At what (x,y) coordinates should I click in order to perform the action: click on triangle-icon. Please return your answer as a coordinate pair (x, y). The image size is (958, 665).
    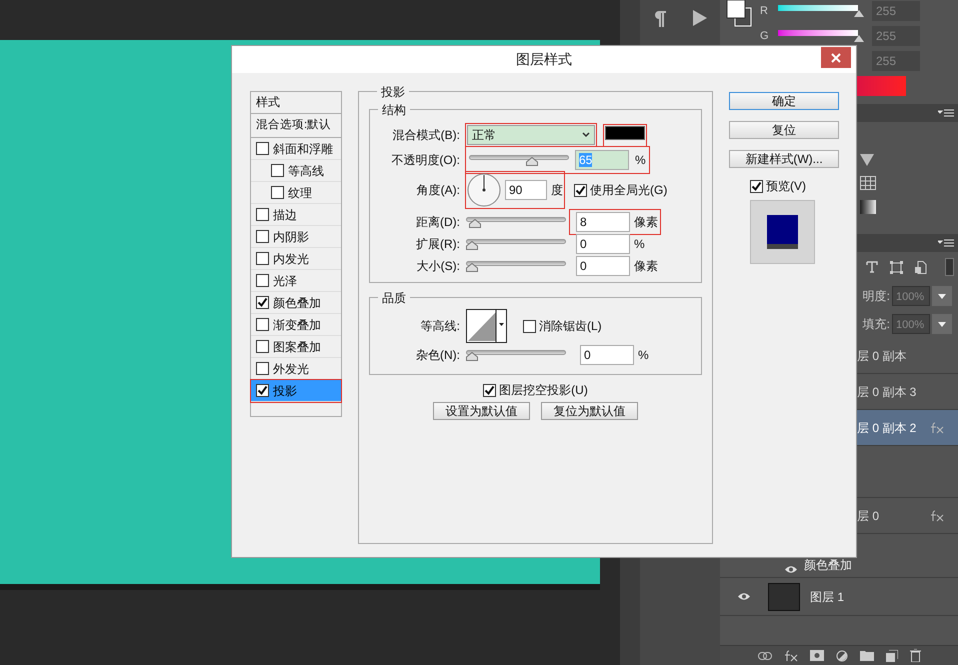
    Looking at the image, I should click on (867, 160).